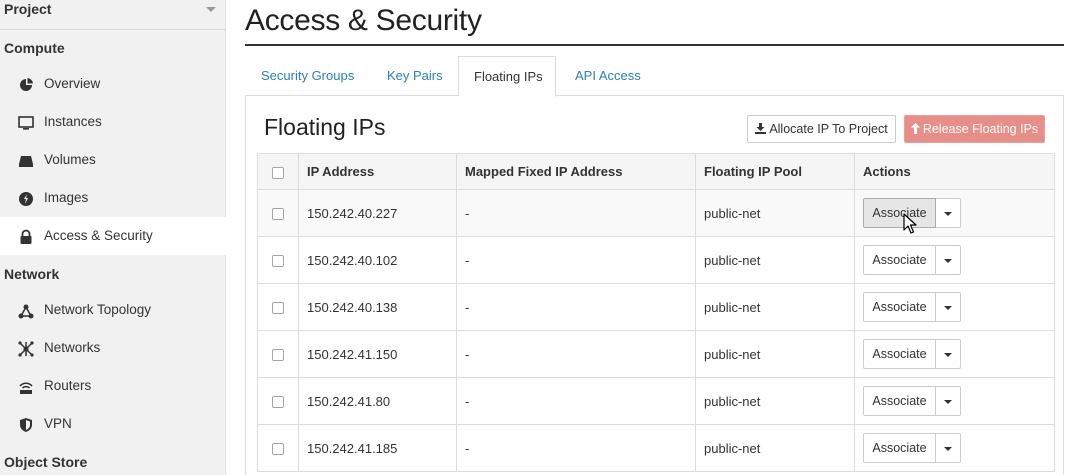  I want to click on ip-address-cell: 150.242.41.80, so click(377, 401).